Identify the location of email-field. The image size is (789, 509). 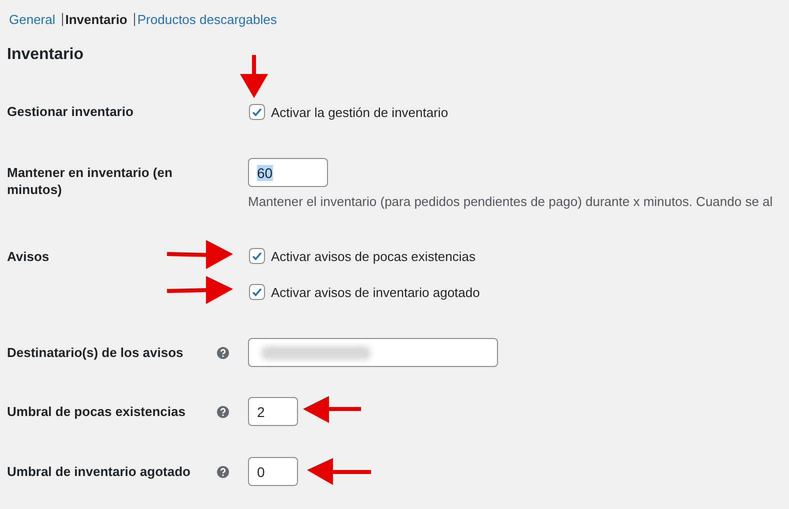
(373, 352).